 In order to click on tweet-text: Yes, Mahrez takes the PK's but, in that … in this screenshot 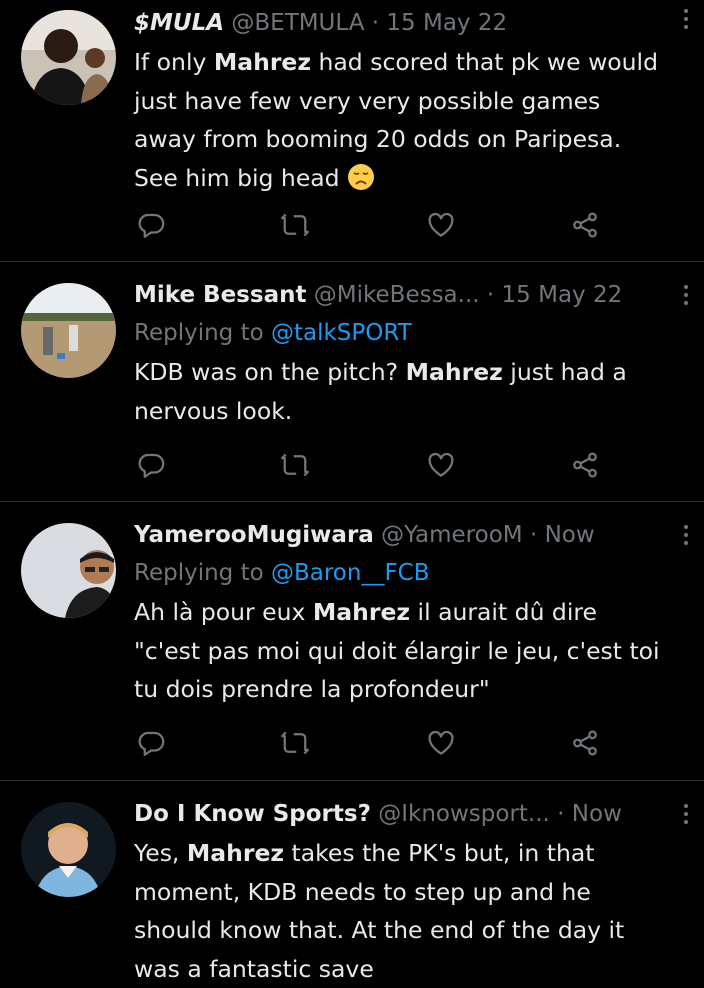, I will do `click(399, 911)`.